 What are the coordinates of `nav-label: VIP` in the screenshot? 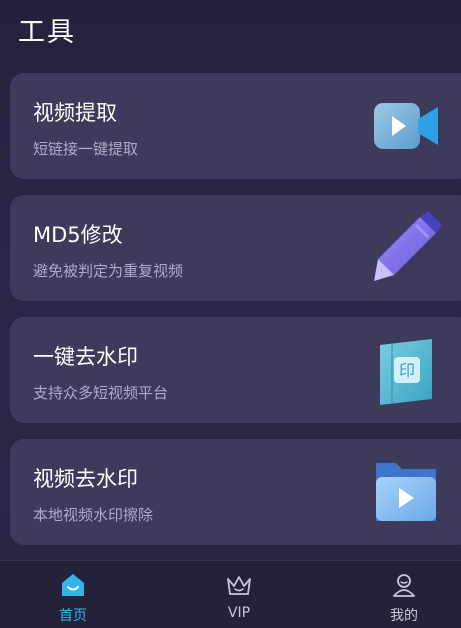 It's located at (239, 613).